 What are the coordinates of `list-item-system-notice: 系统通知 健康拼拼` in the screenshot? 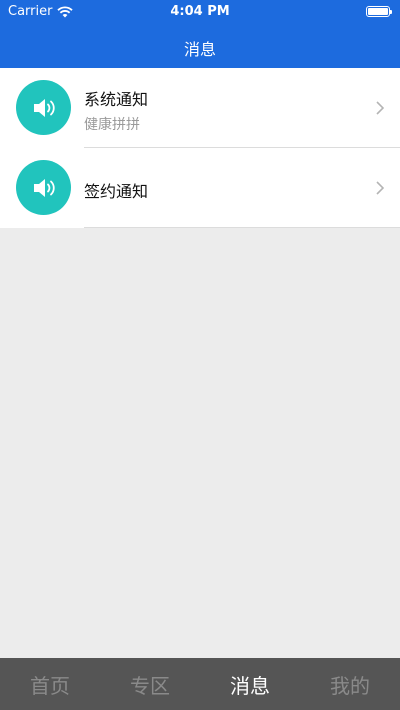 It's located at (200, 108).